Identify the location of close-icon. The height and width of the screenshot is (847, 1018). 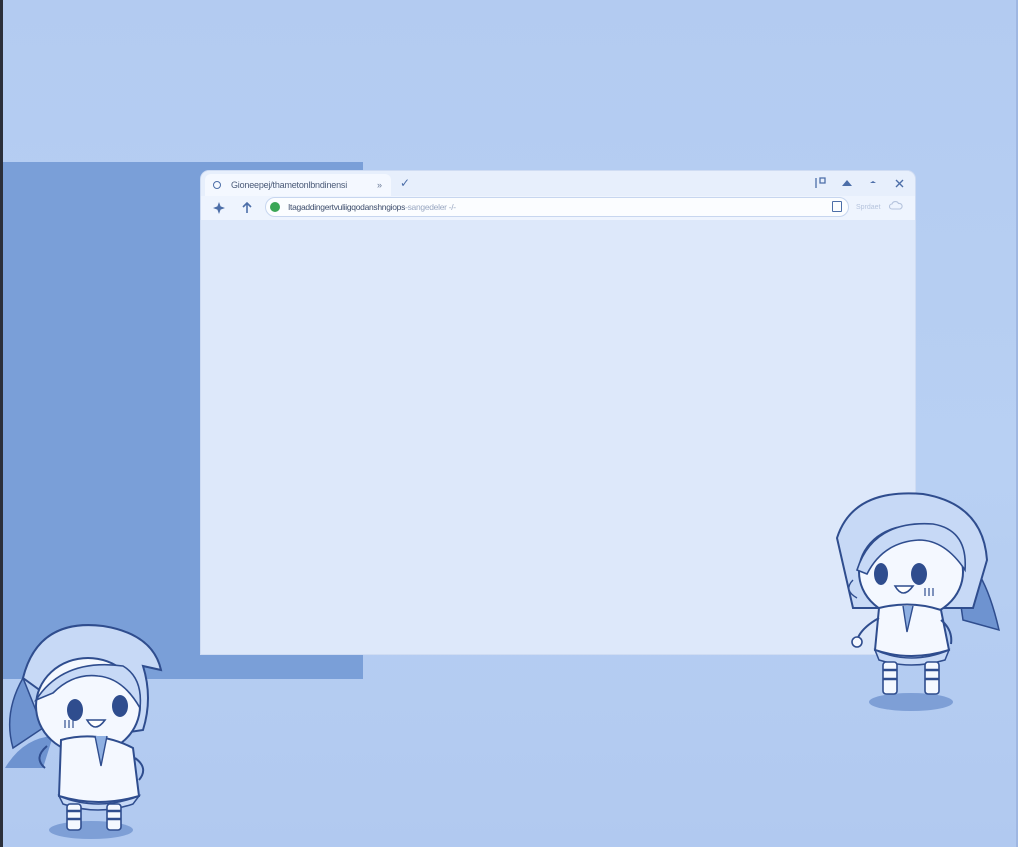
(899, 183).